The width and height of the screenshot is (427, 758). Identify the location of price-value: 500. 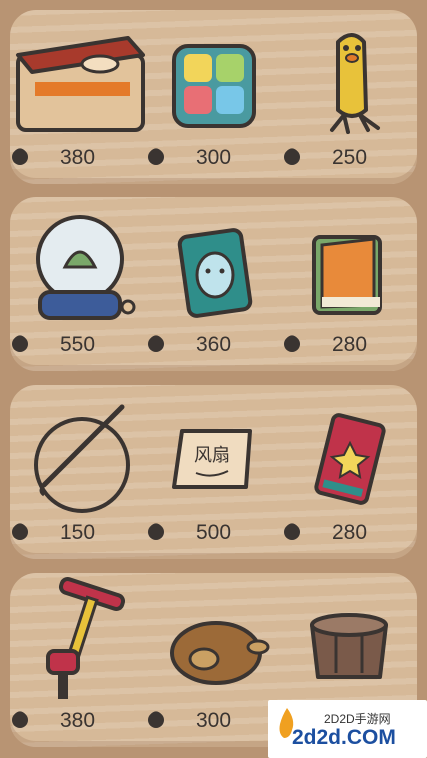
(213, 532).